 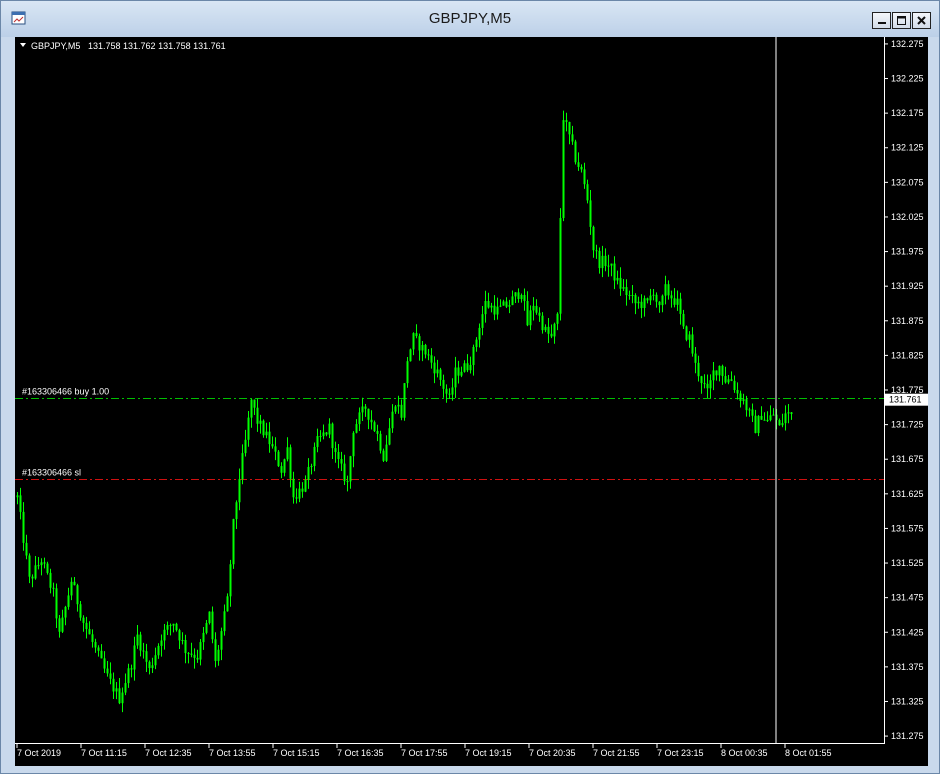 I want to click on collapse-triangle-icon, so click(x=23, y=45).